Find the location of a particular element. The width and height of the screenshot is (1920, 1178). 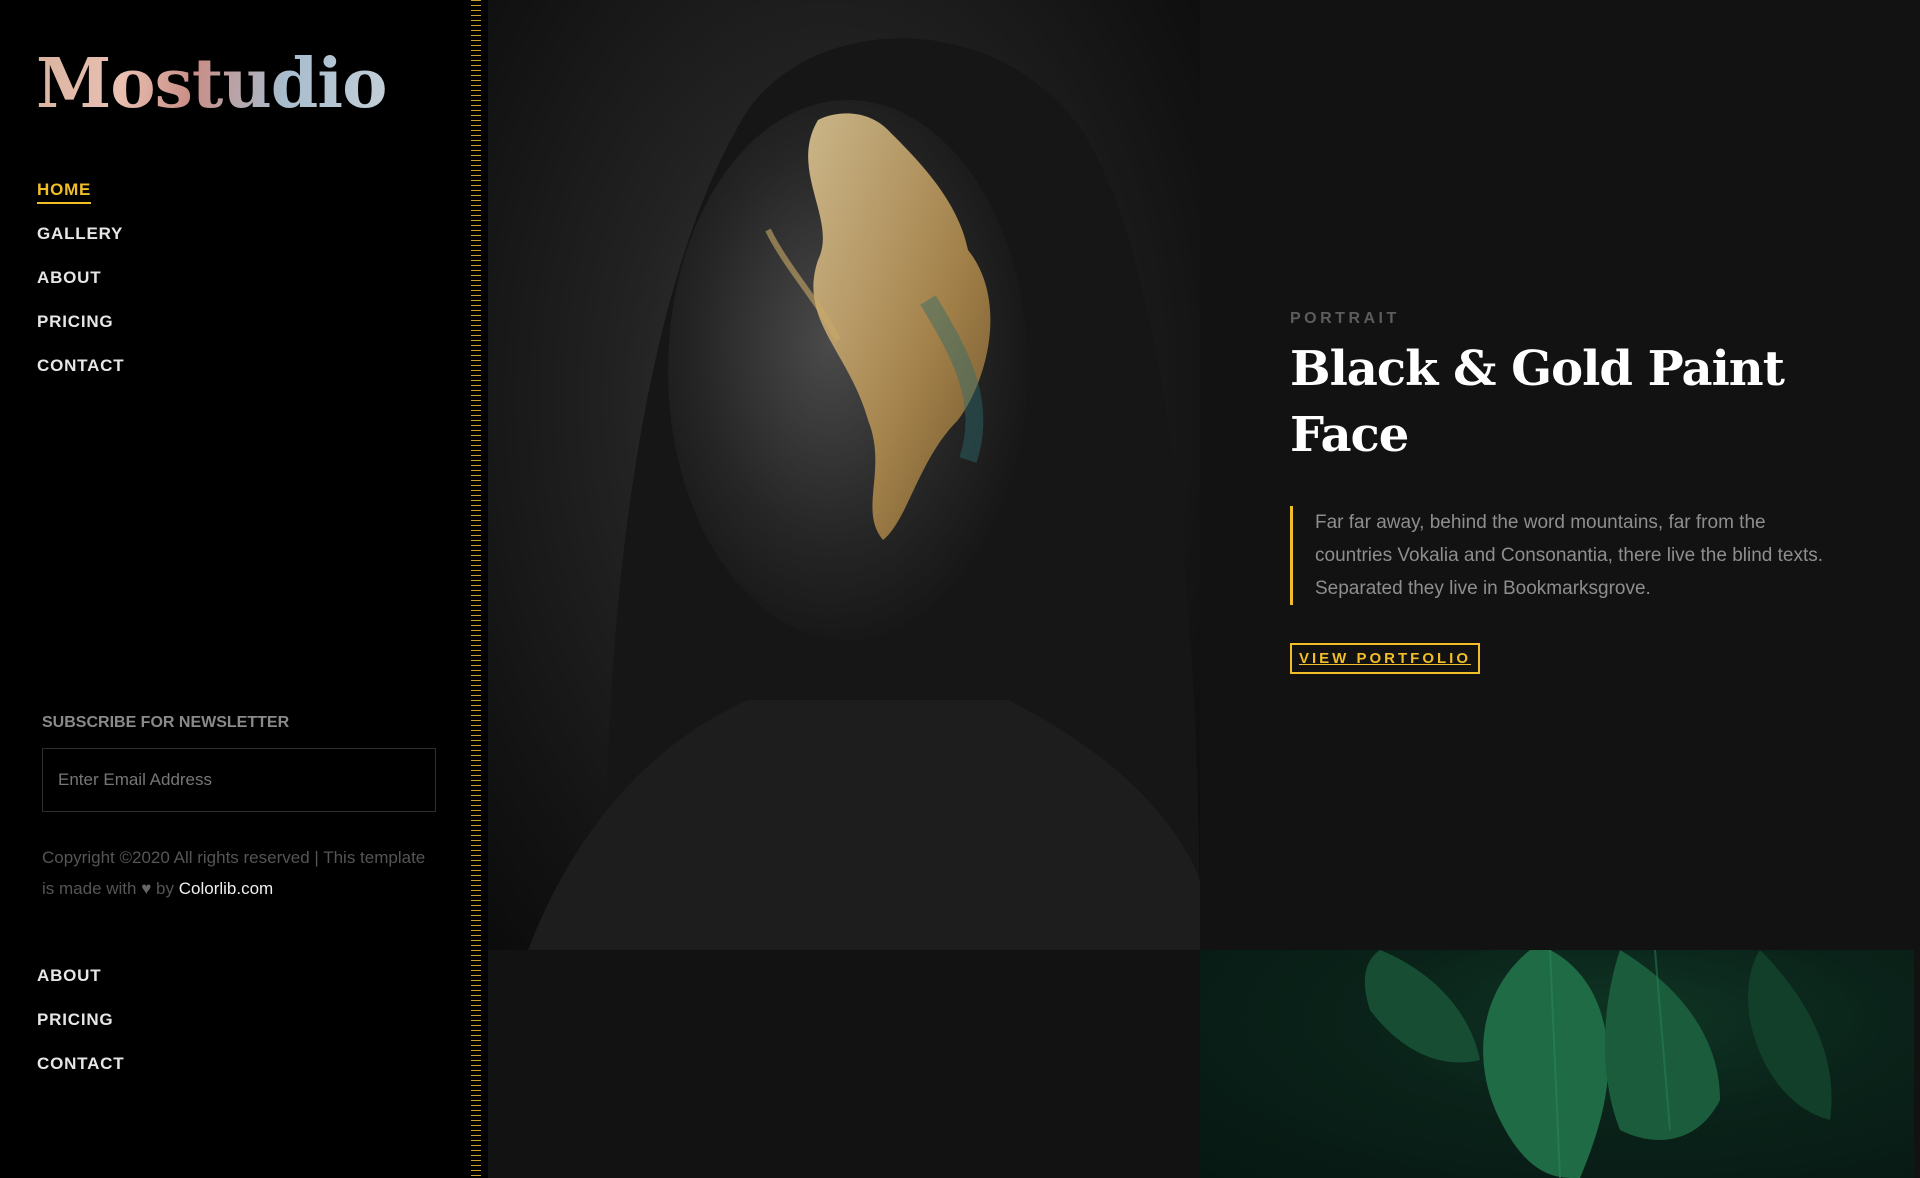

nav-item-label: HOME is located at coordinates (64, 192).